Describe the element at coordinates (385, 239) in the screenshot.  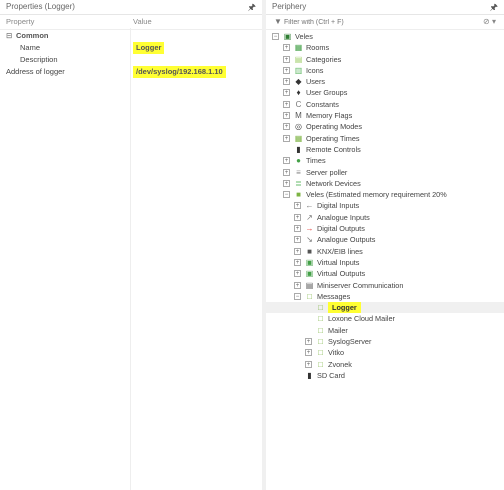
I see `tree-item: + ↘ Analogue Outputs` at that location.